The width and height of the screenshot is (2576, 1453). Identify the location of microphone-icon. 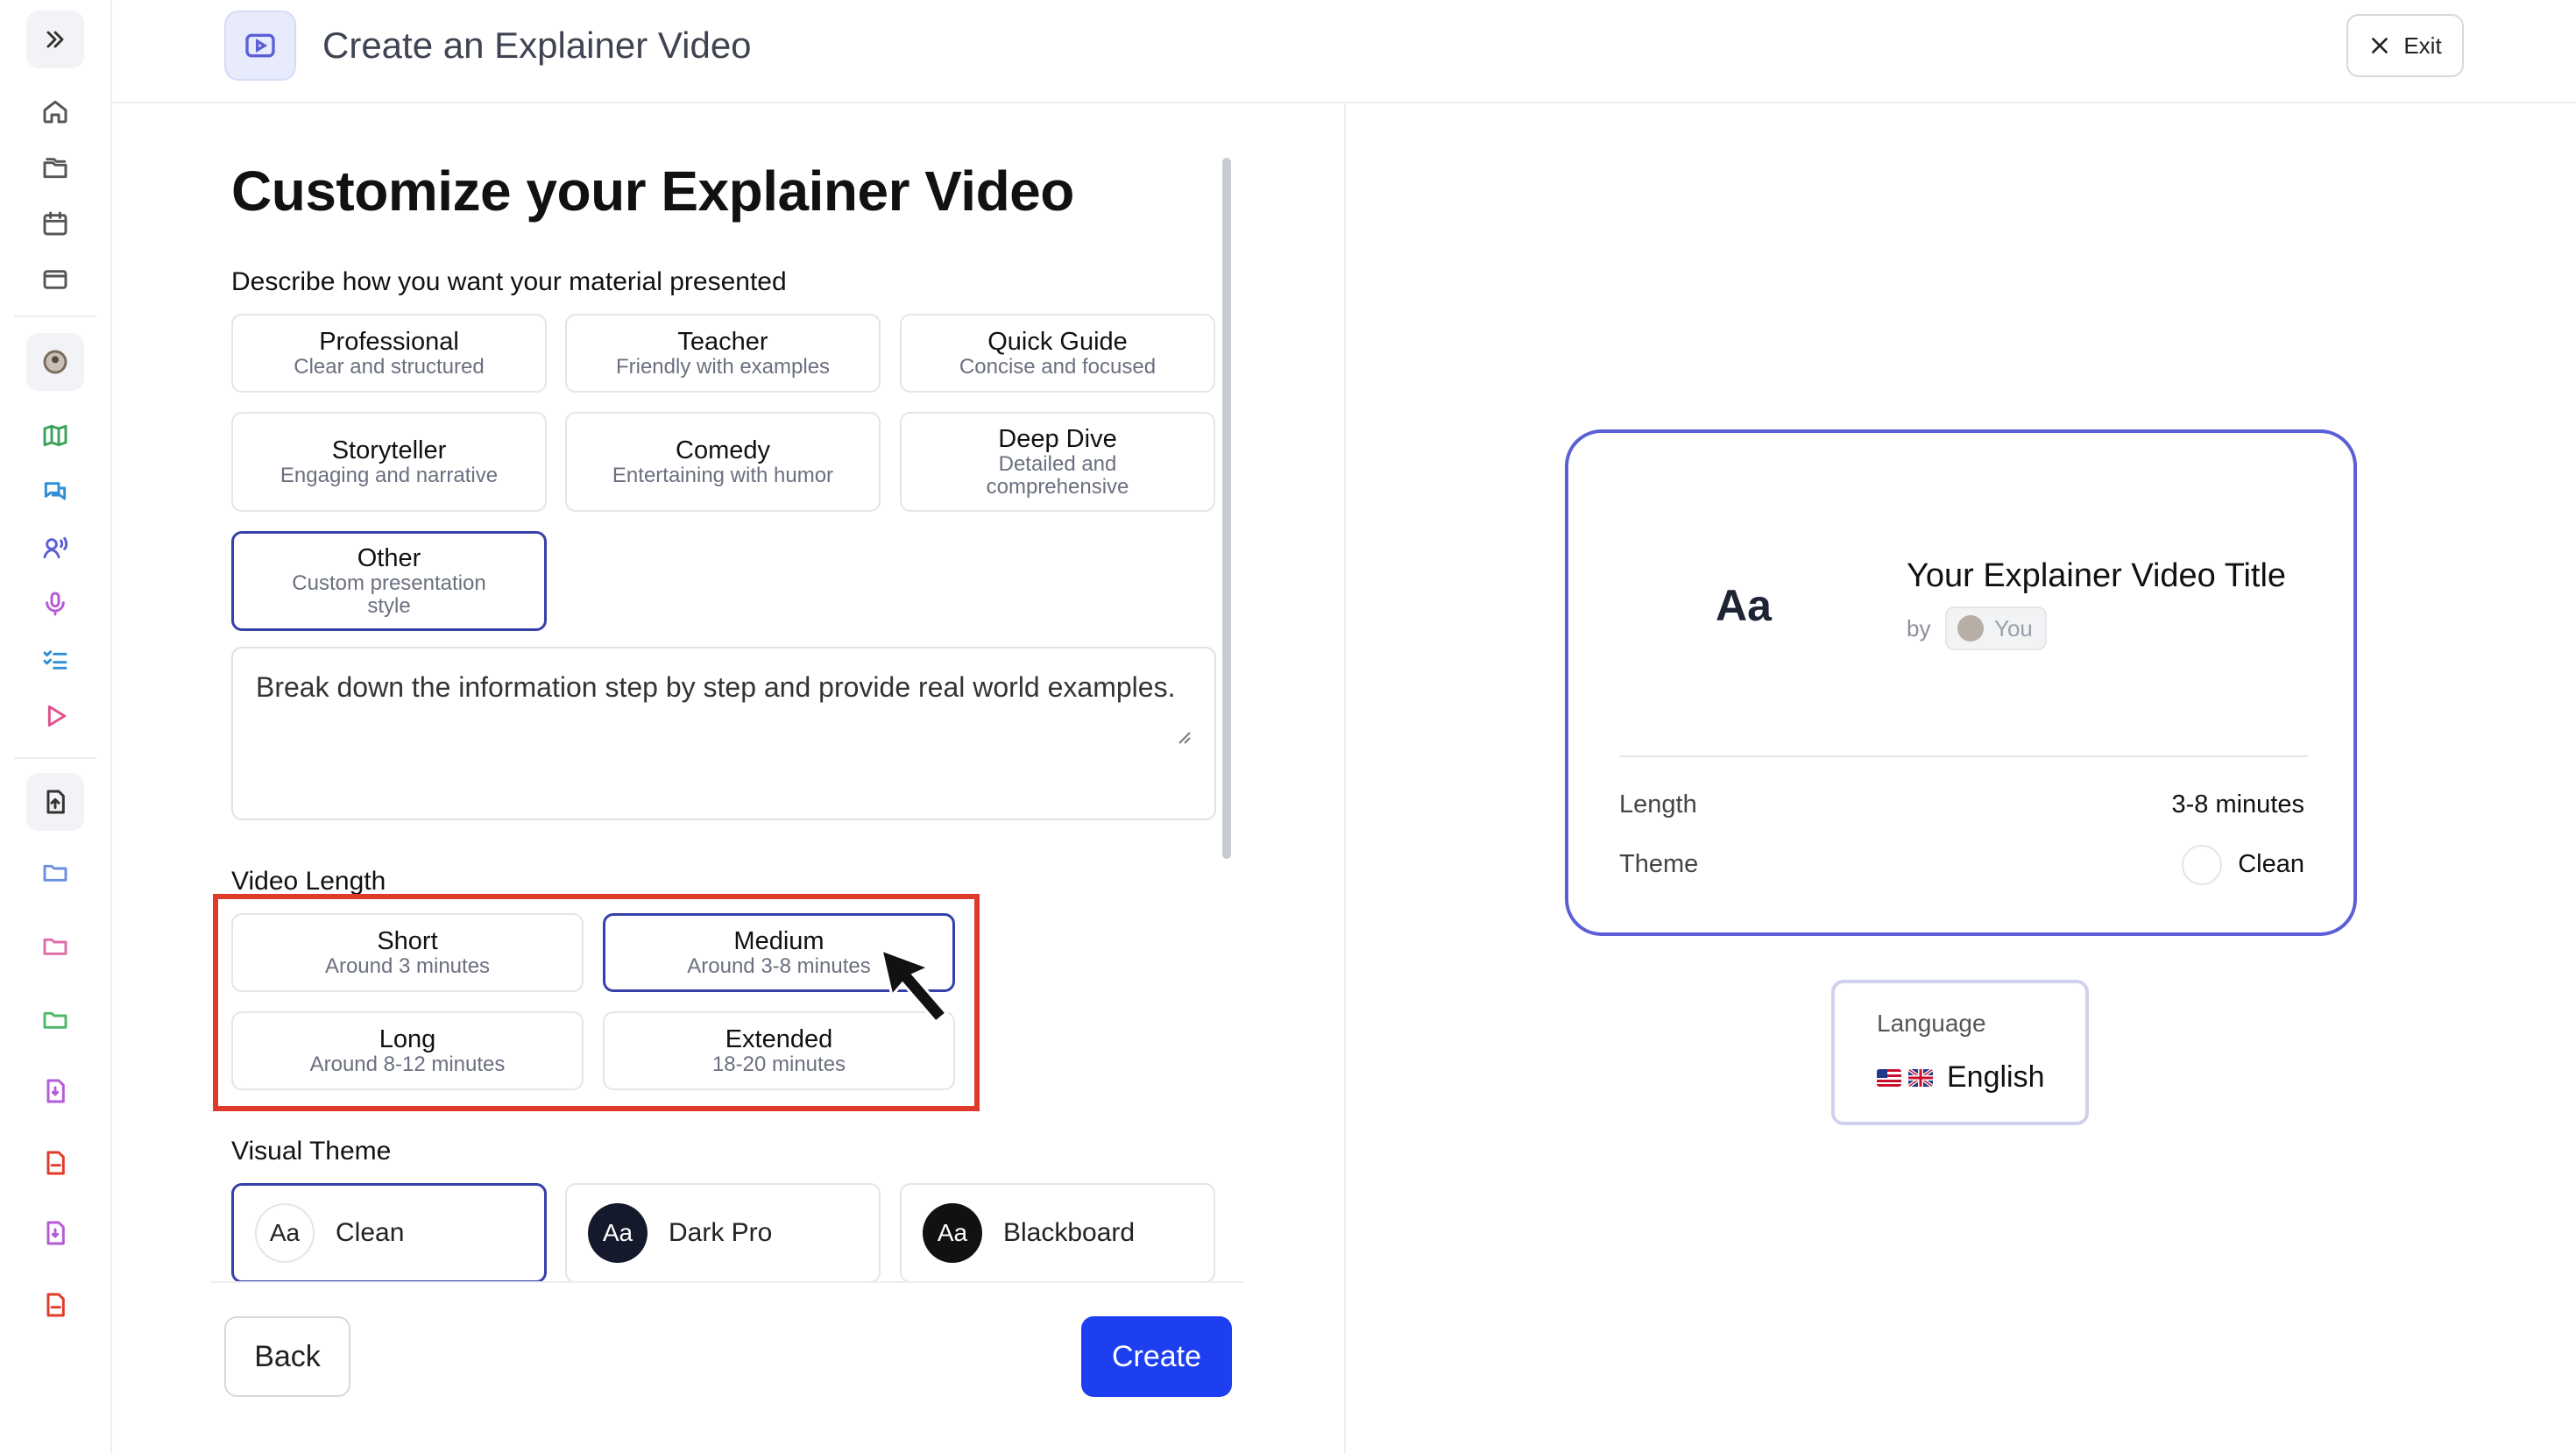
(55, 604).